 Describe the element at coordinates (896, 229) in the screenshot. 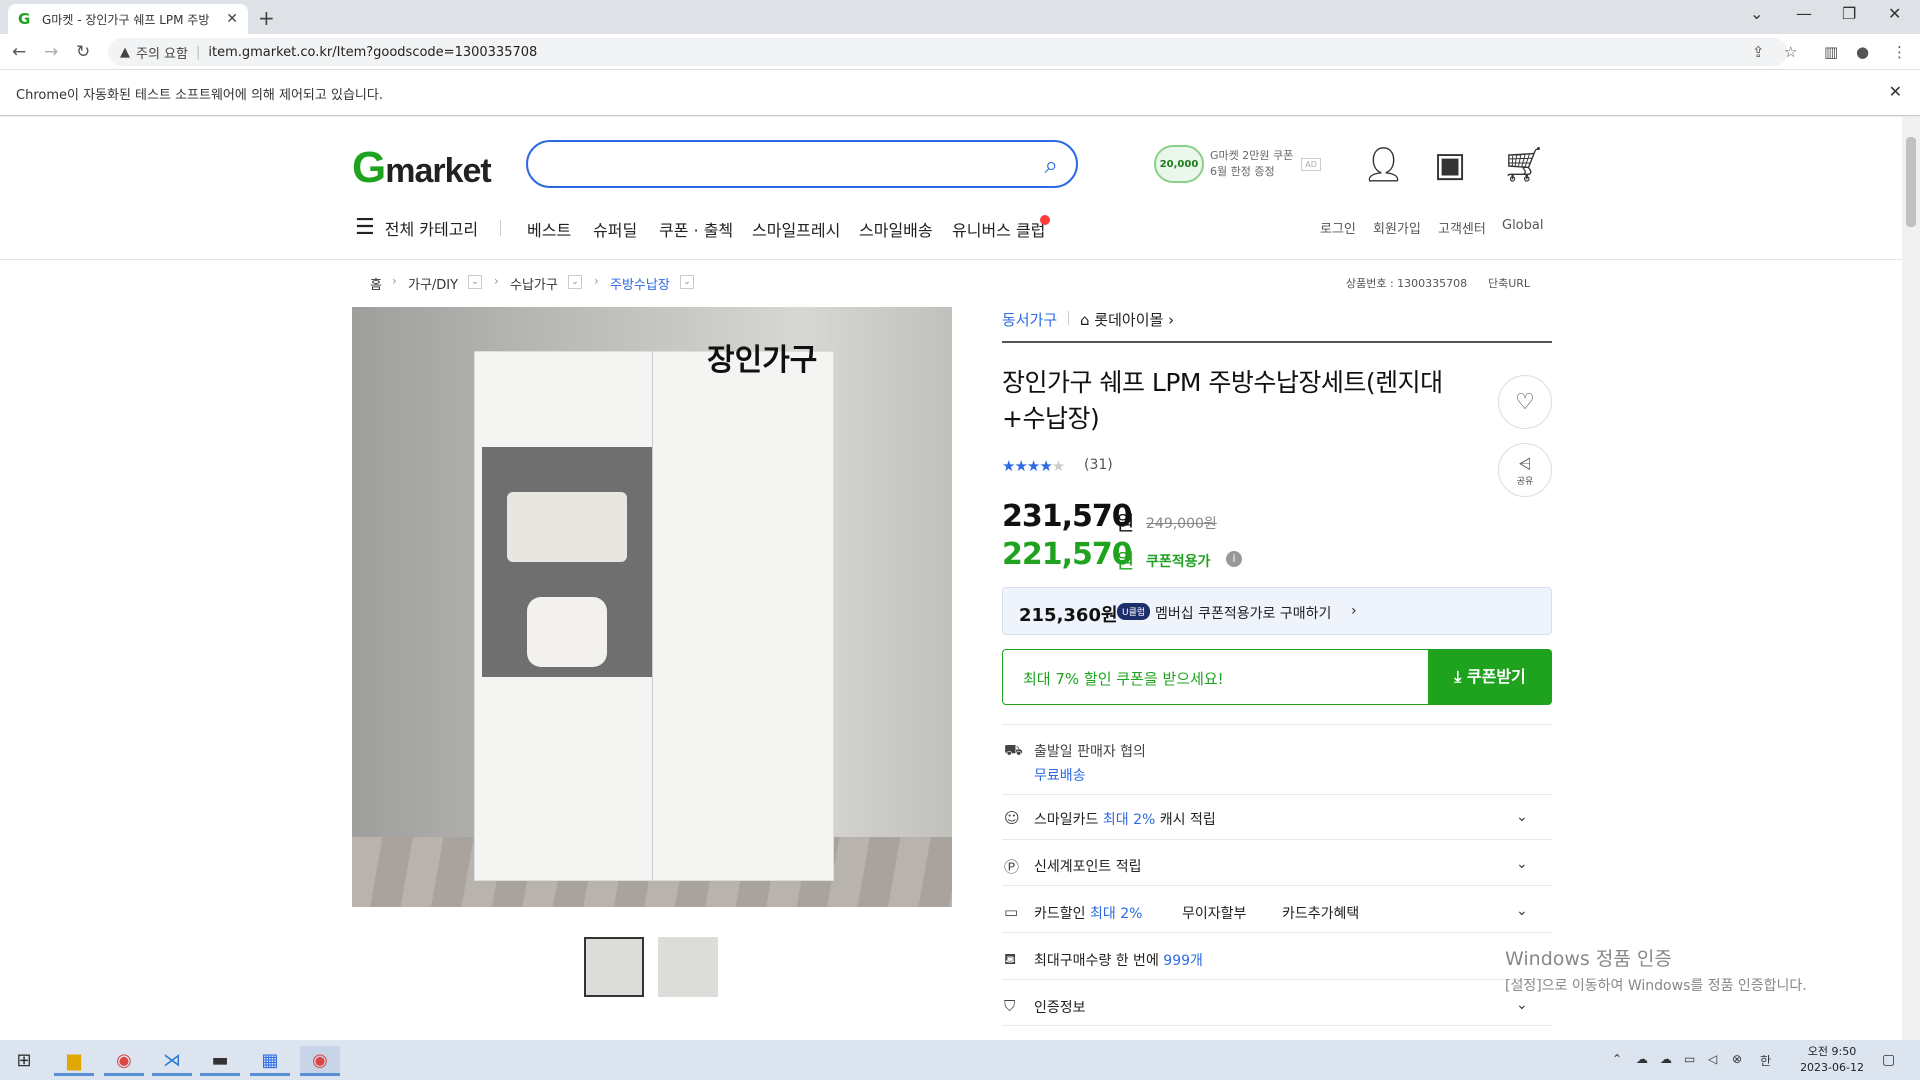

I see `nav-smile-delivery: 스마일배송` at that location.